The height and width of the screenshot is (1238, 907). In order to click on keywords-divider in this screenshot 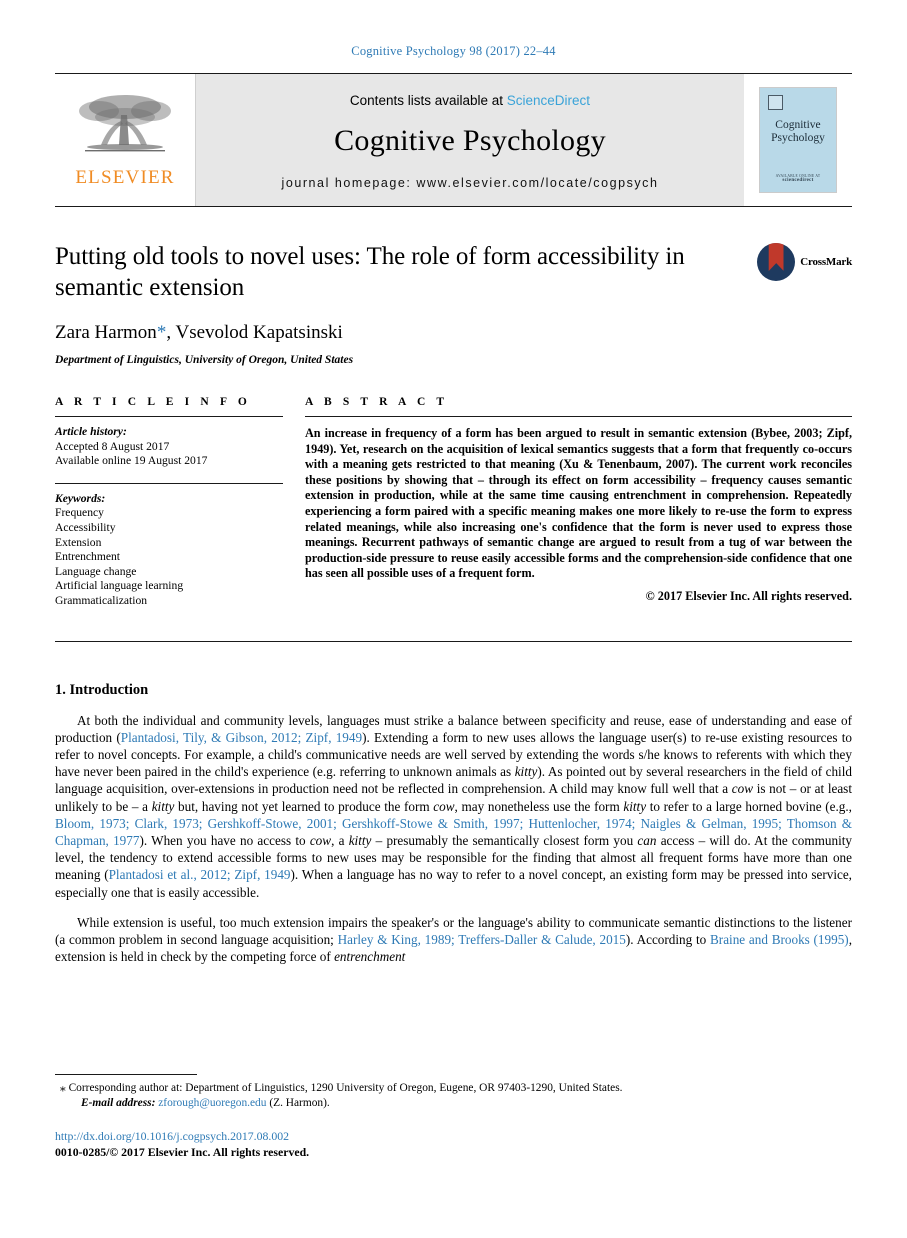, I will do `click(169, 483)`.